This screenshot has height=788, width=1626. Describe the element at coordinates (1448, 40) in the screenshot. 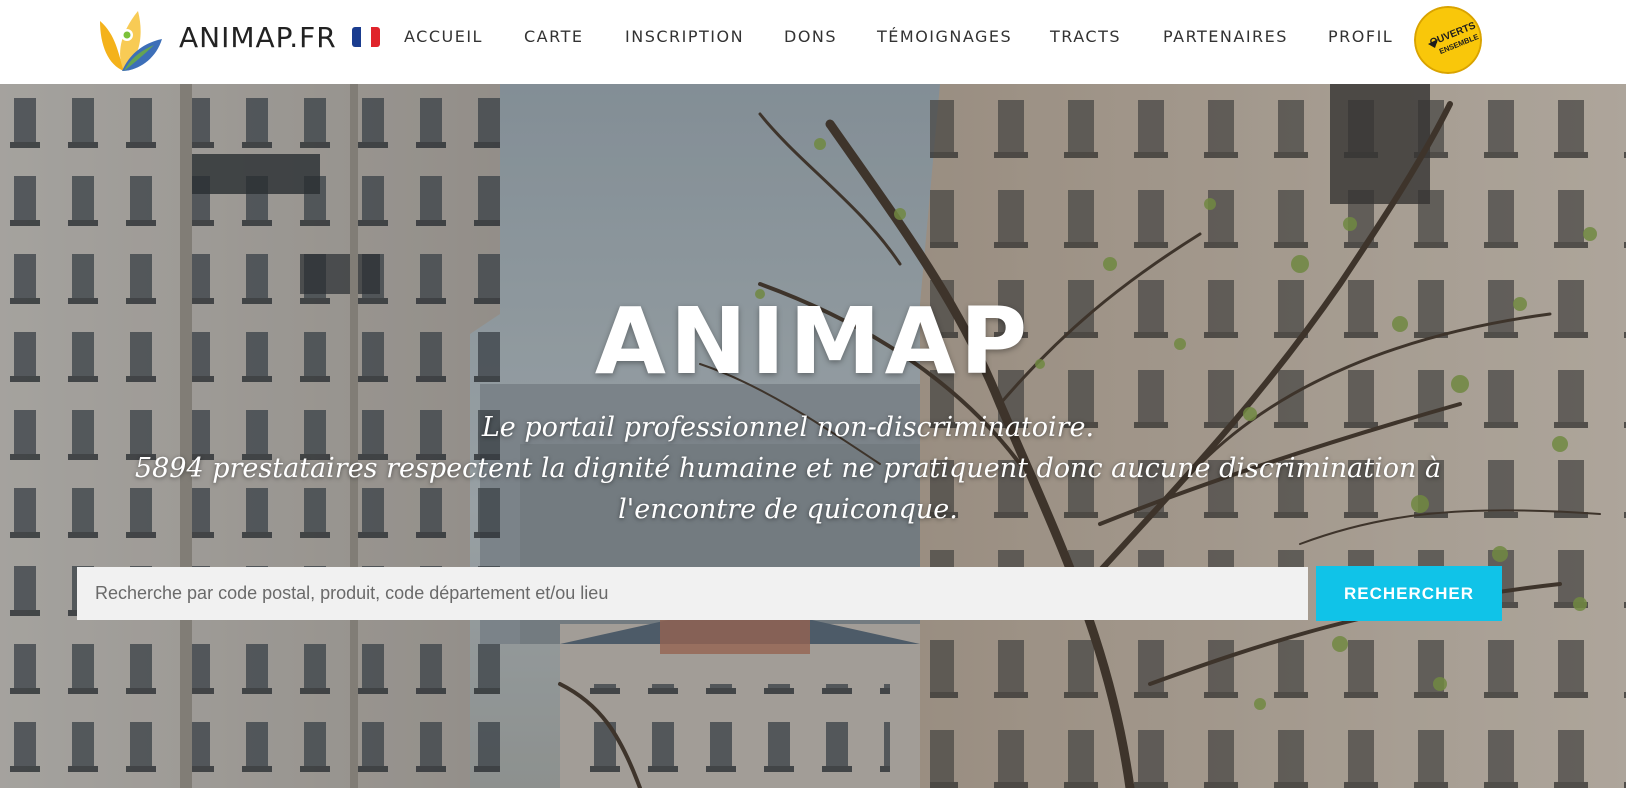

I see `ouverts-ensemble-badge: OUVERTS ENSEMBLE` at that location.